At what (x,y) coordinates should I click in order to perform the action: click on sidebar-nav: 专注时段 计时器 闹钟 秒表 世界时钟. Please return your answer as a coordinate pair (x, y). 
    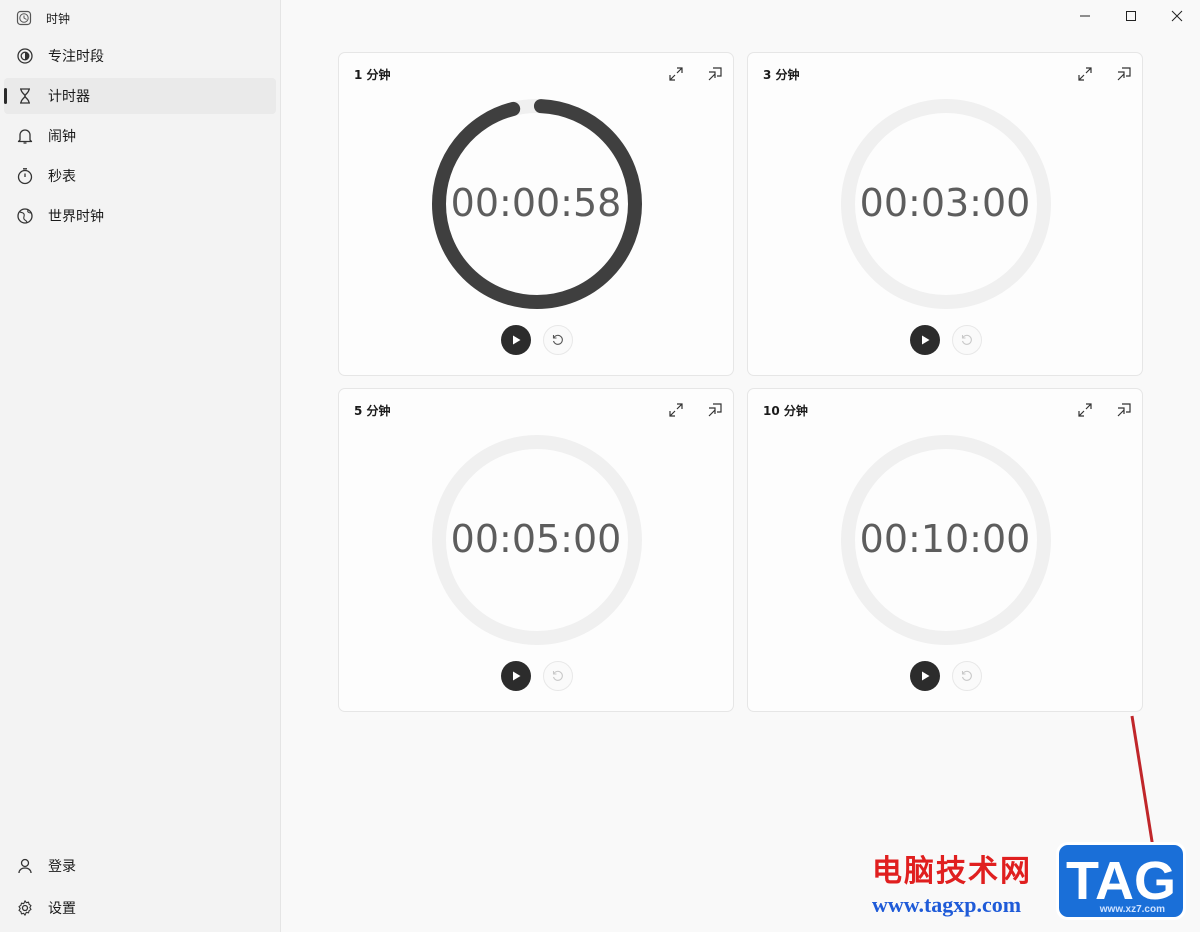
    Looking at the image, I should click on (140, 138).